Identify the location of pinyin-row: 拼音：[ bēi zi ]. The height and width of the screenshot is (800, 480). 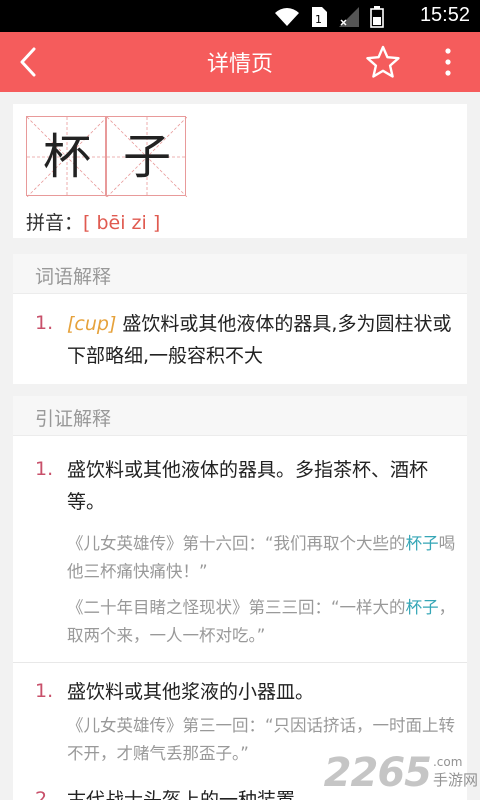
(93, 221).